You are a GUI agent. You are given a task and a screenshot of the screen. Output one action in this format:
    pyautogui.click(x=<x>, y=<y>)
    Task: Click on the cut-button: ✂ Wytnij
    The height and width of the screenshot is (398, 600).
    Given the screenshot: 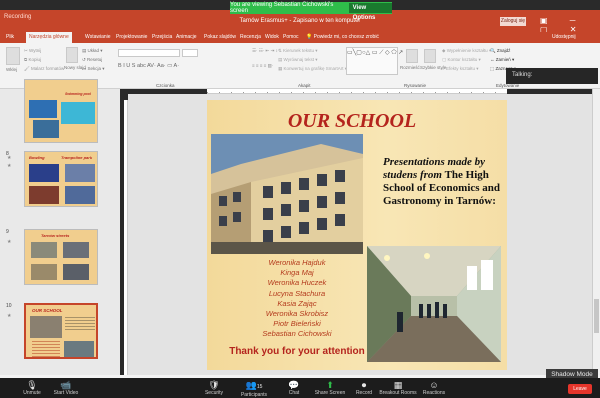 What is the action you would take?
    pyautogui.click(x=33, y=50)
    